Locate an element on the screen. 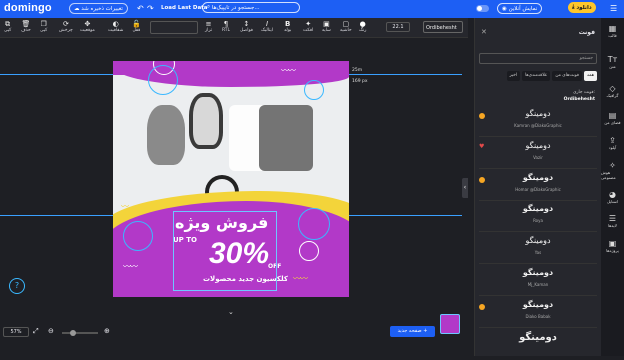 The image size is (624, 360). folder-icon: ▤ is located at coordinates (612, 115).